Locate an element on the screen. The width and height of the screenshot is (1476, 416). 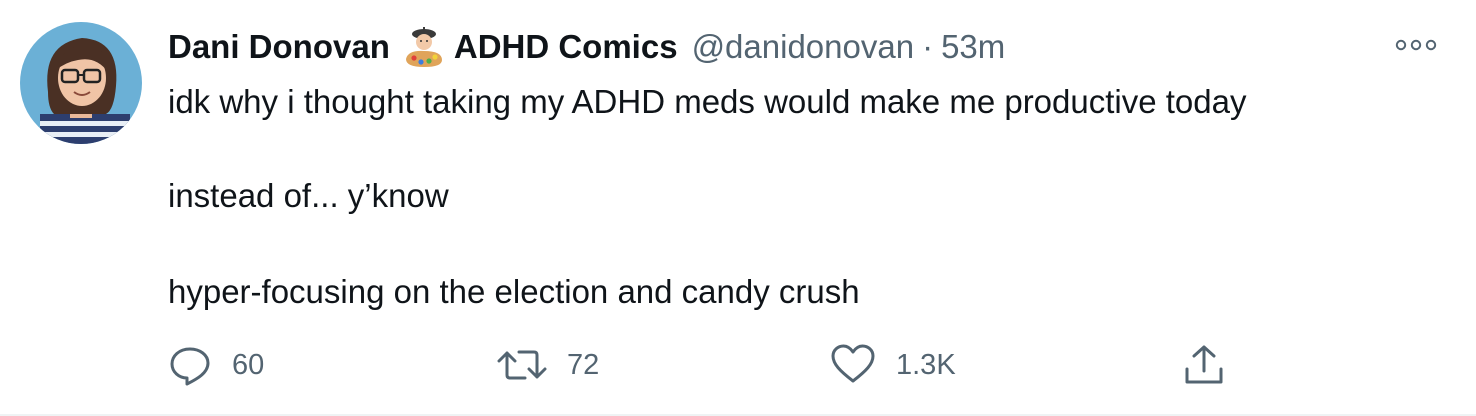
author-handle: @danidonovan is located at coordinates (803, 47).